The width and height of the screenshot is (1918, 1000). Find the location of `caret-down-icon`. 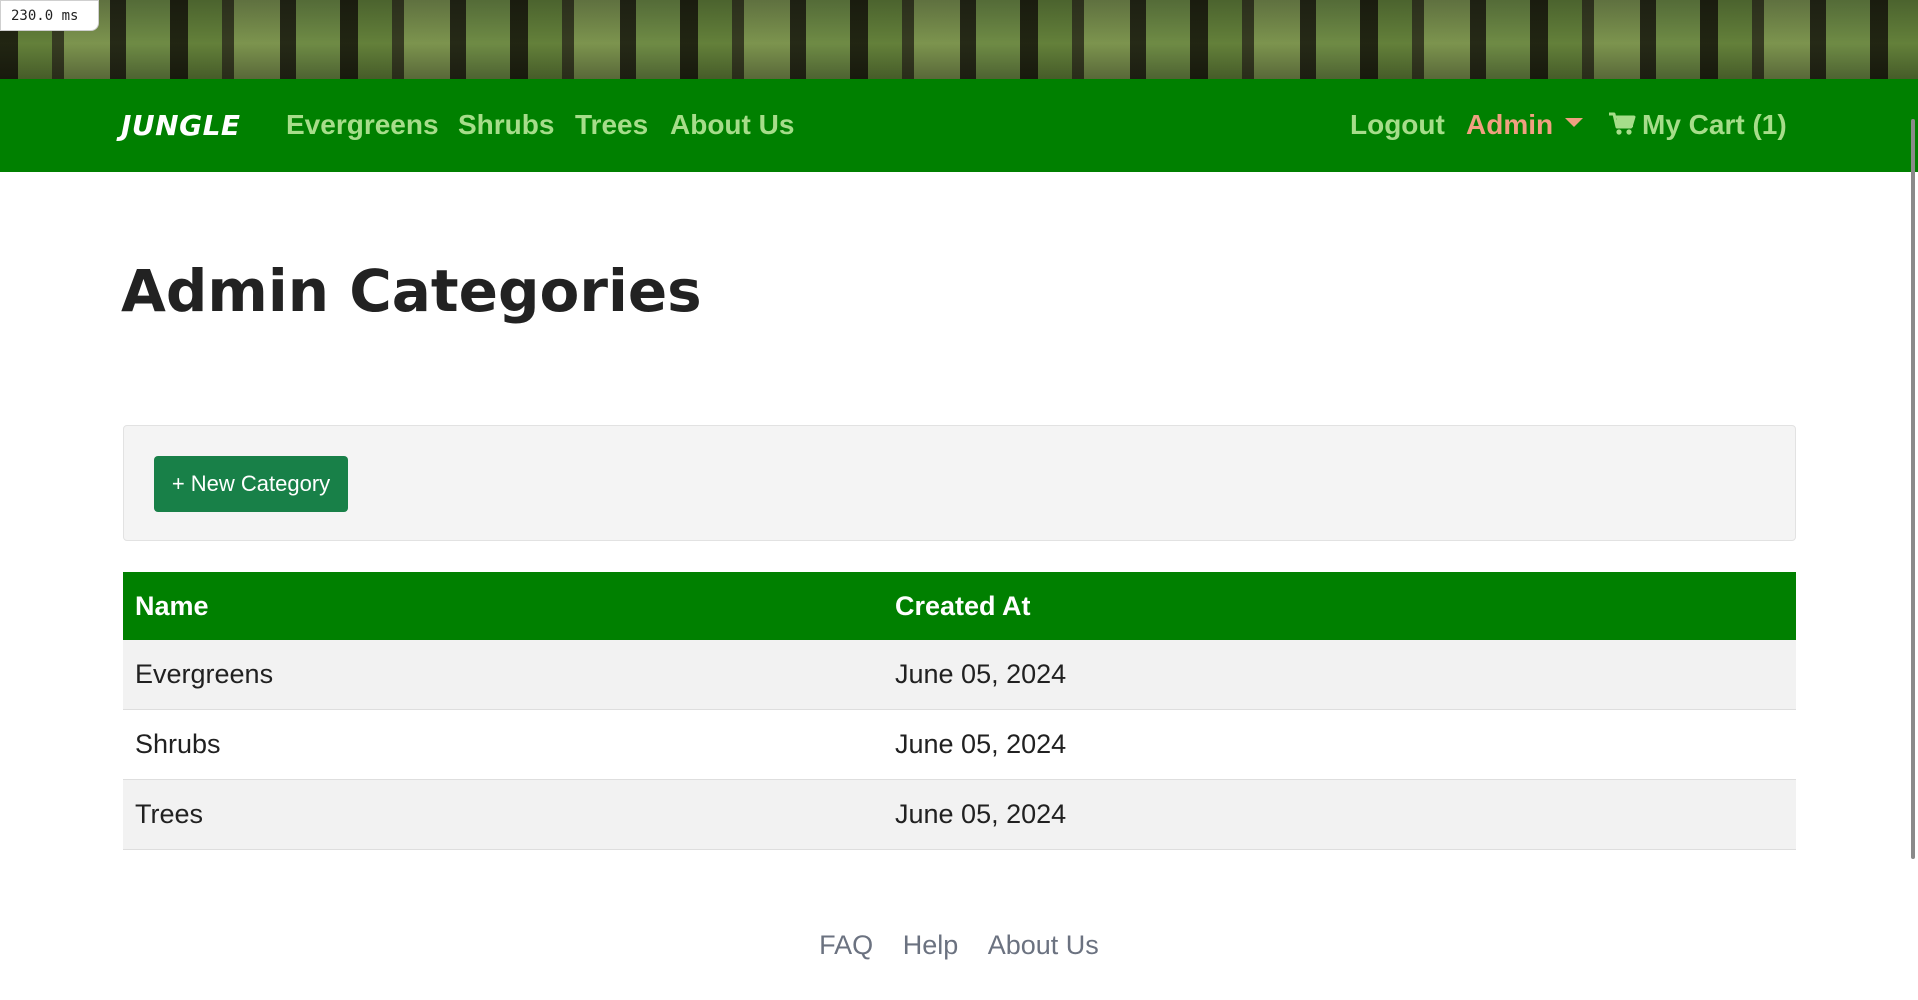

caret-down-icon is located at coordinates (1574, 123).